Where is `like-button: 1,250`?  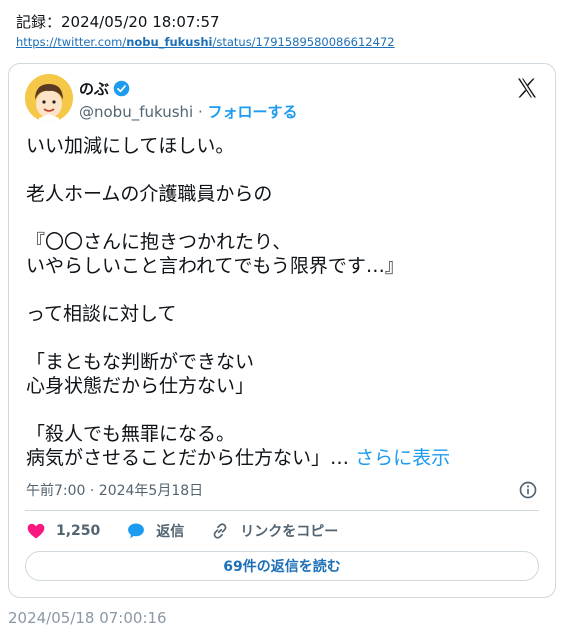 like-button: 1,250 is located at coordinates (63, 531).